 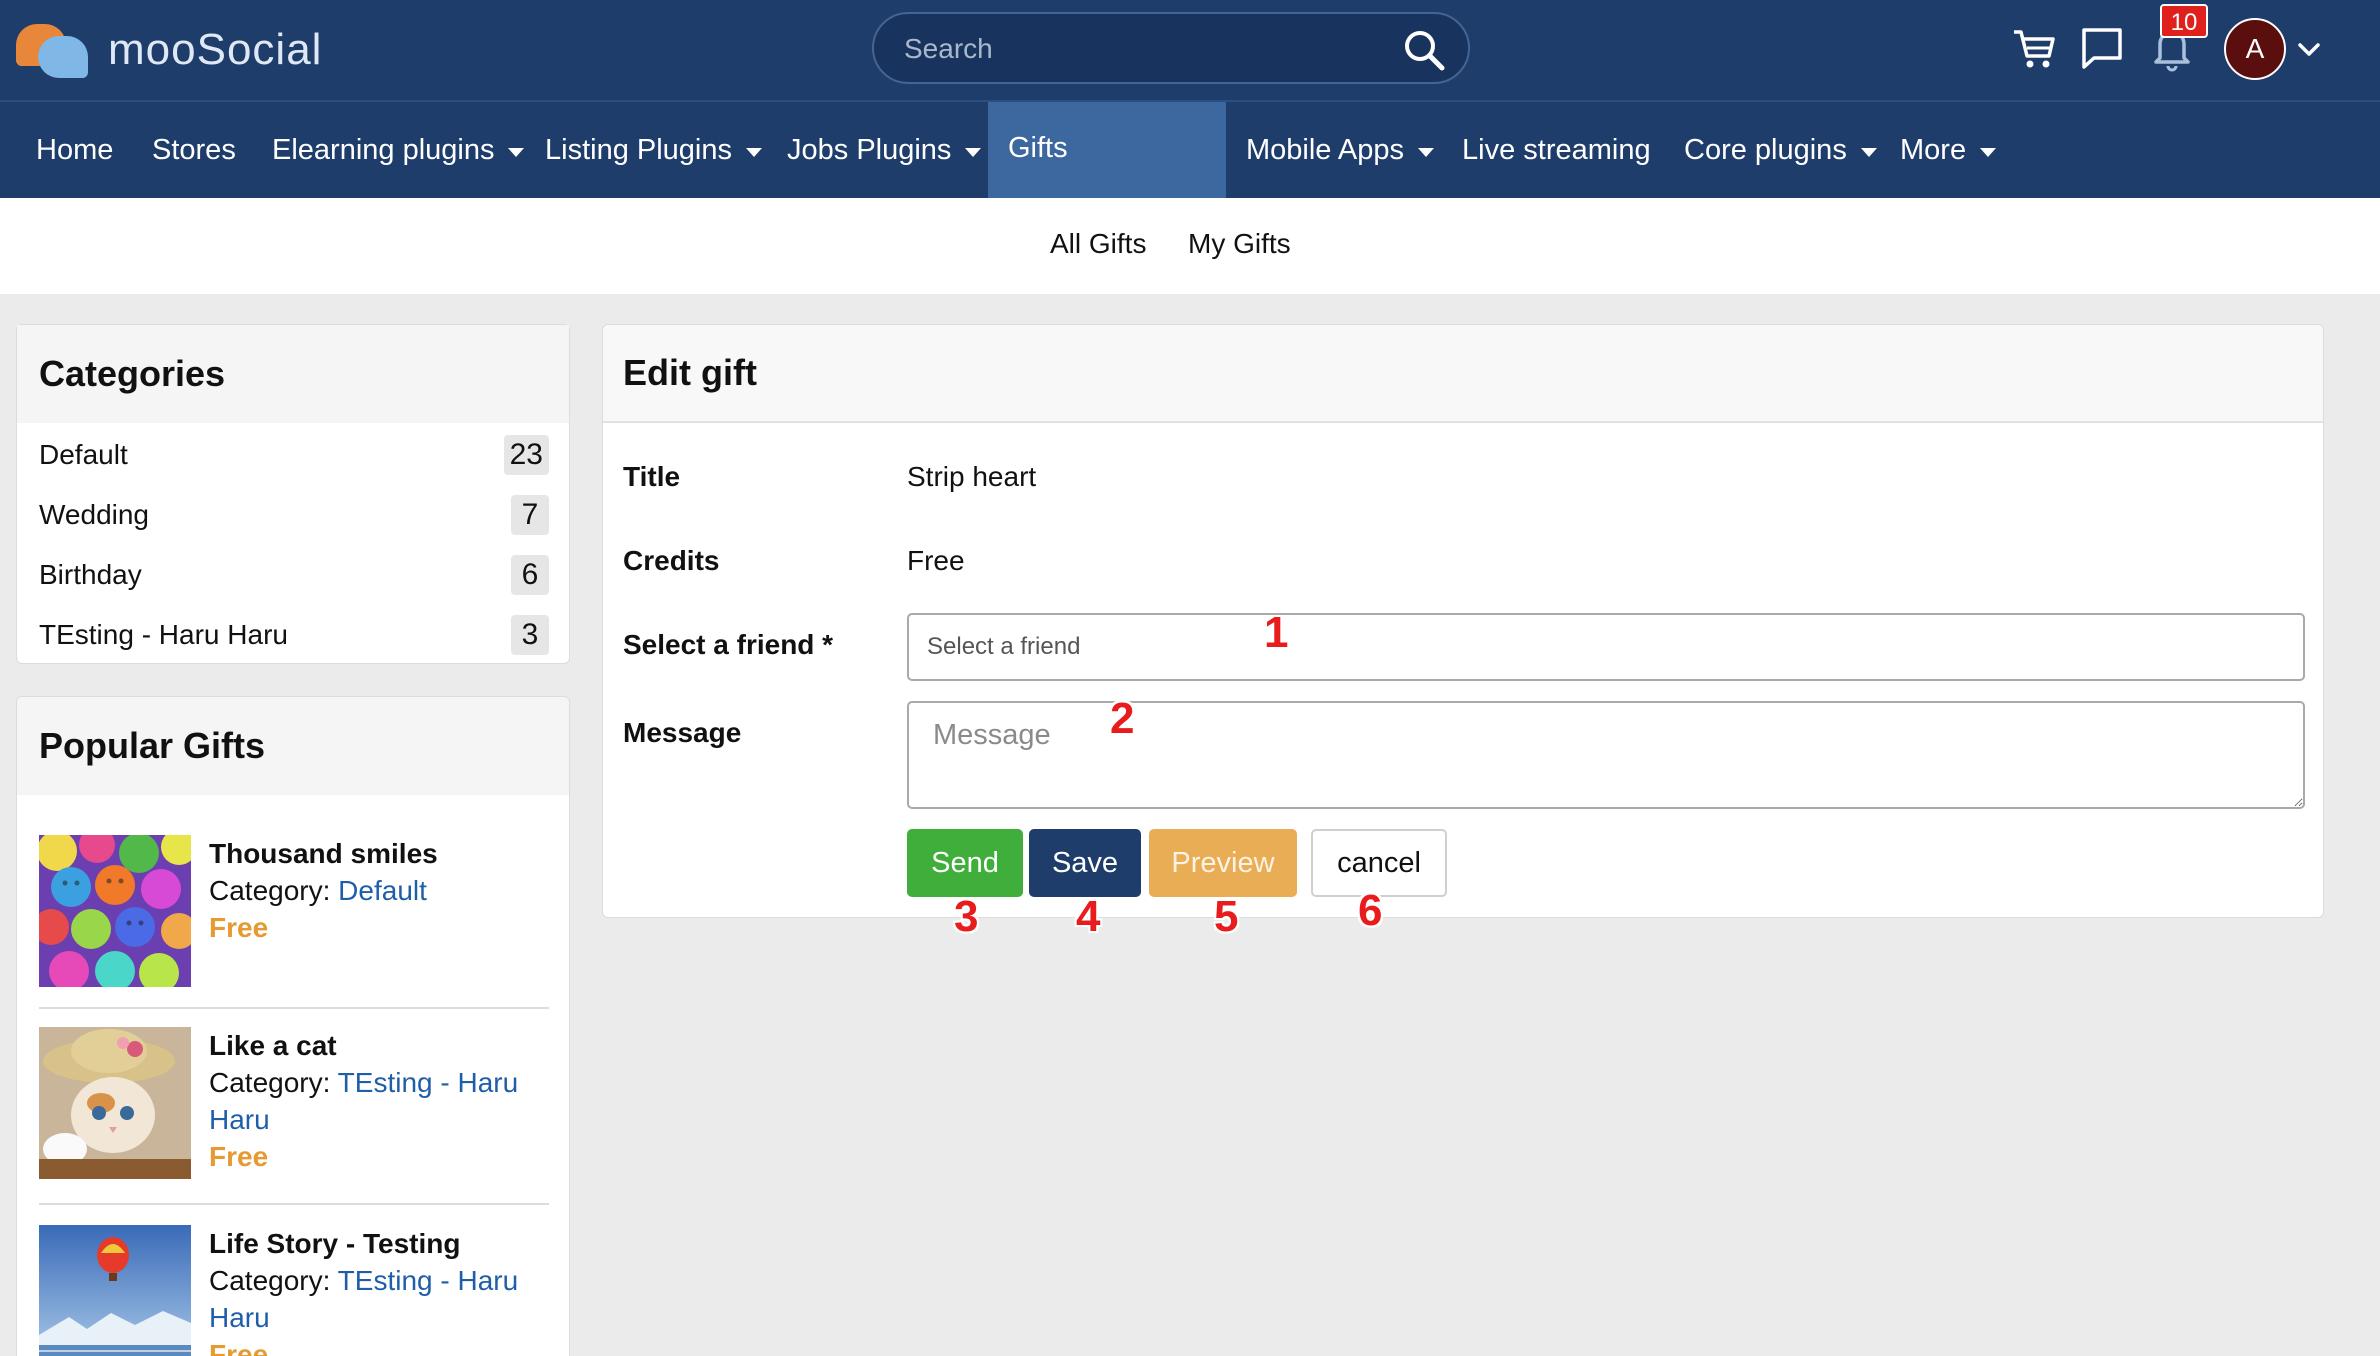 I want to click on select-friend-label: Select a friend *, so click(x=728, y=644).